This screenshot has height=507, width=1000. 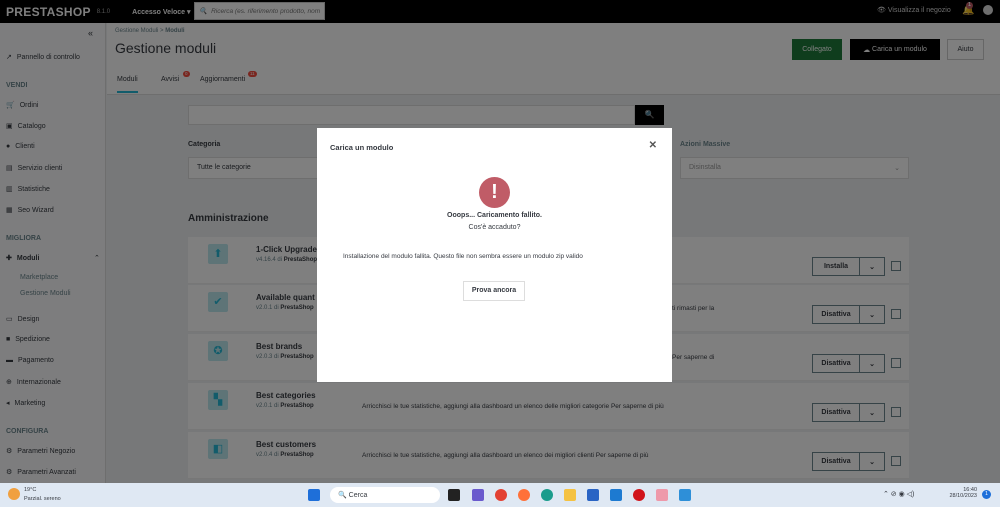 I want to click on close-icon: ✕, so click(x=653, y=145).